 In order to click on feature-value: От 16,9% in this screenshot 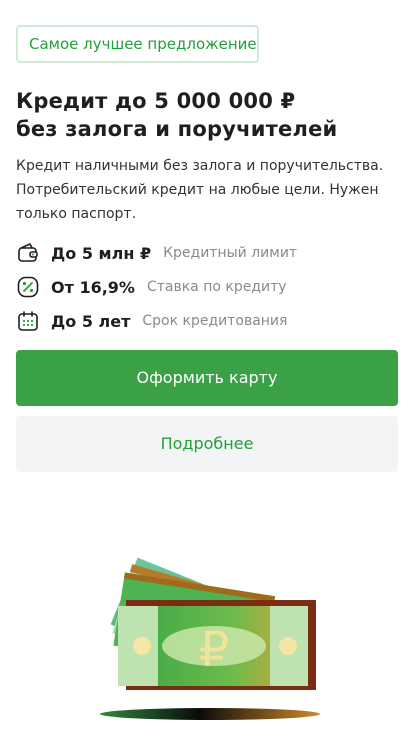, I will do `click(93, 287)`.